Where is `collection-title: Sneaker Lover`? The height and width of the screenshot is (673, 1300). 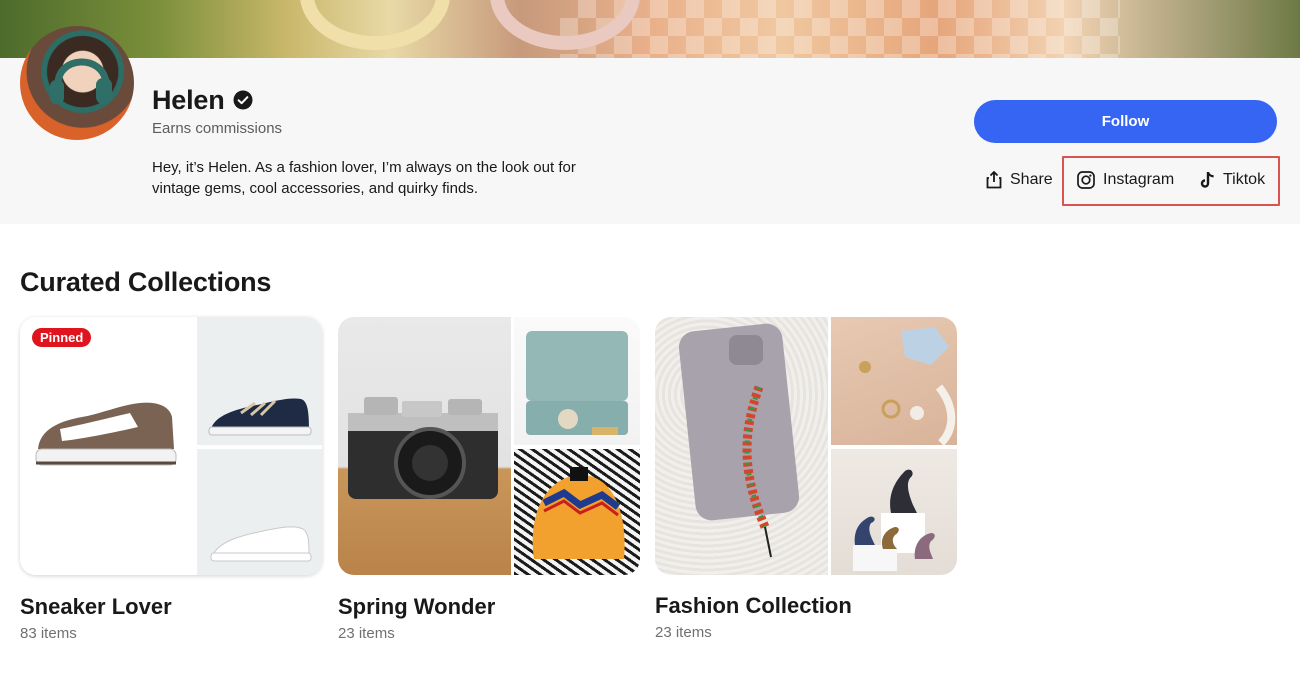
collection-title: Sneaker Lover is located at coordinates (96, 607).